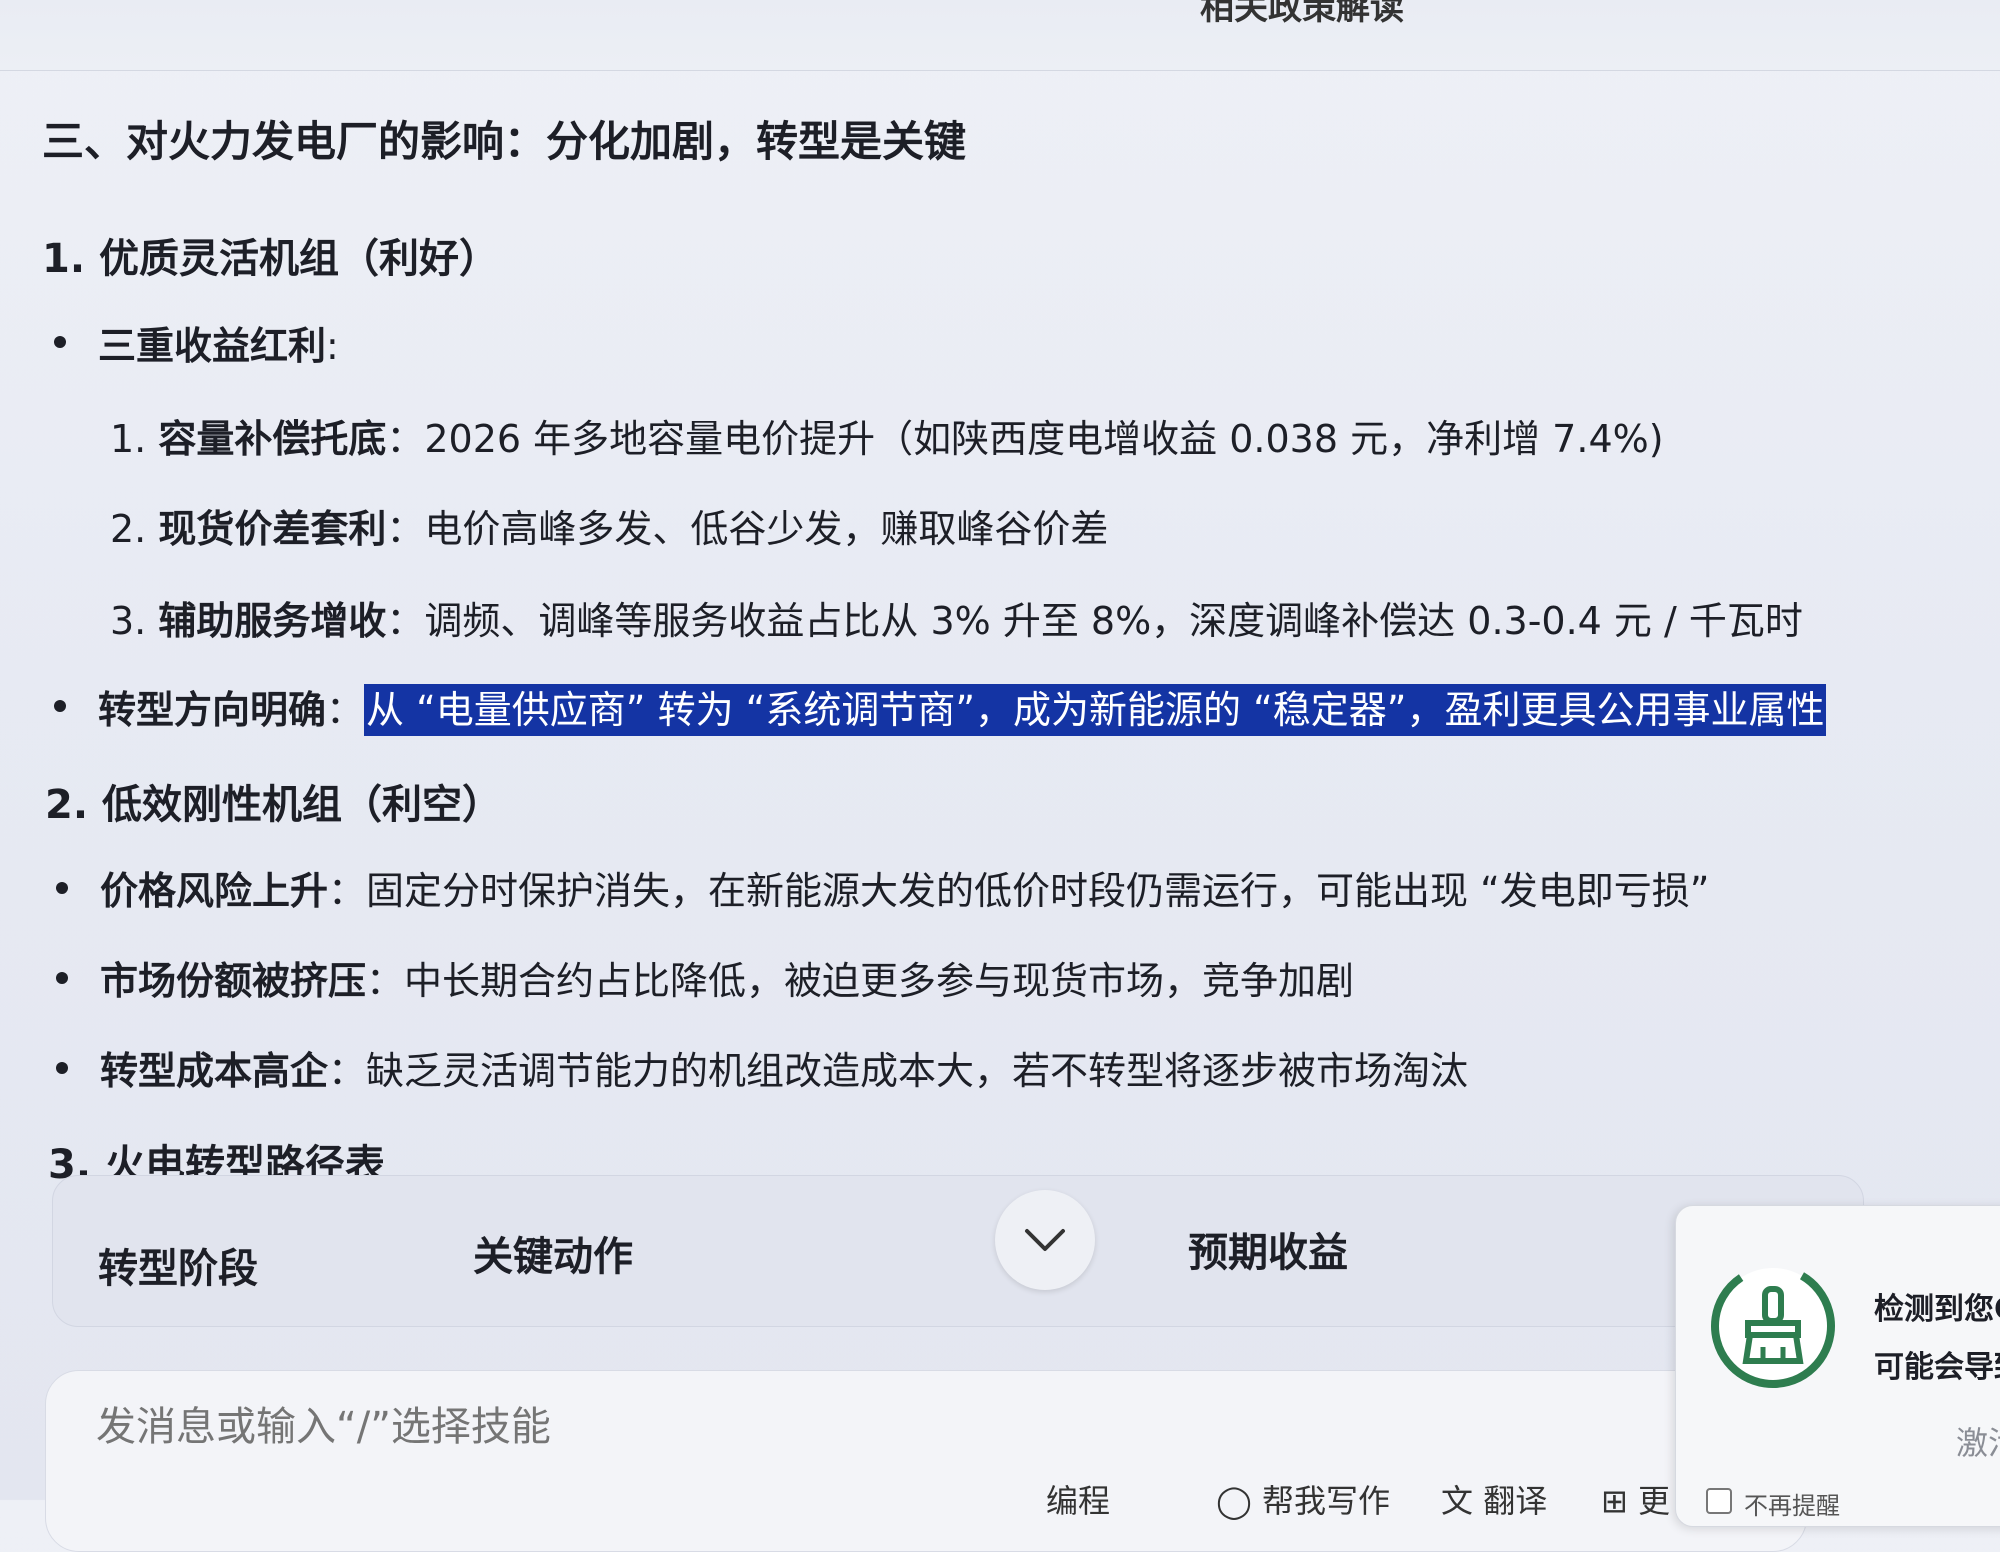 This screenshot has width=2000, height=1552. Describe the element at coordinates (270, 259) in the screenshot. I see `subsection-title-1: 1. 优质灵活机组（利好）` at that location.